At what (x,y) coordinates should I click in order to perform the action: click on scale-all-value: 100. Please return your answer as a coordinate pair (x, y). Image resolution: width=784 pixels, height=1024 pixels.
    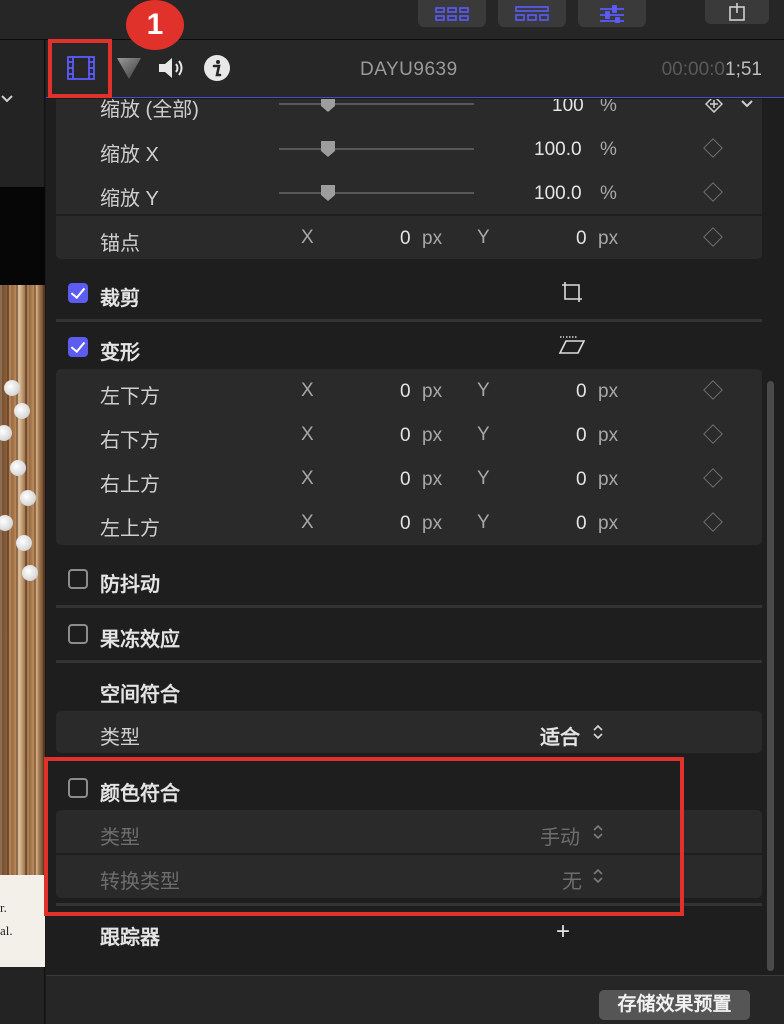
    Looking at the image, I should click on (568, 108).